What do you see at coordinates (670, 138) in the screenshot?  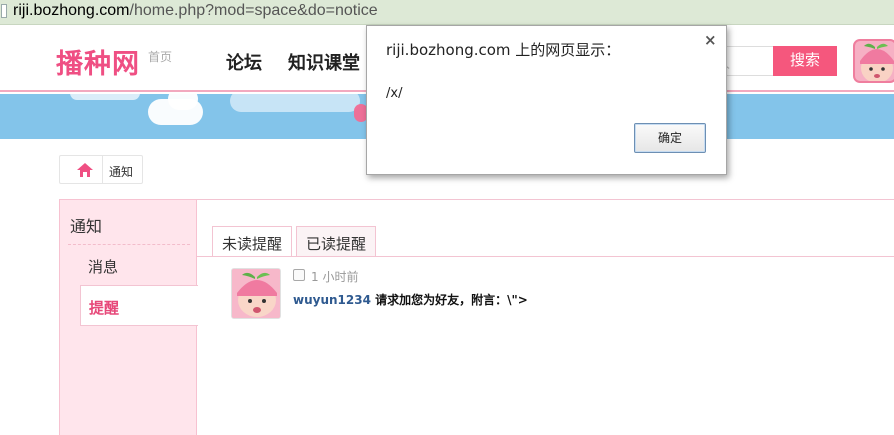 I see `ok-button: 确定` at bounding box center [670, 138].